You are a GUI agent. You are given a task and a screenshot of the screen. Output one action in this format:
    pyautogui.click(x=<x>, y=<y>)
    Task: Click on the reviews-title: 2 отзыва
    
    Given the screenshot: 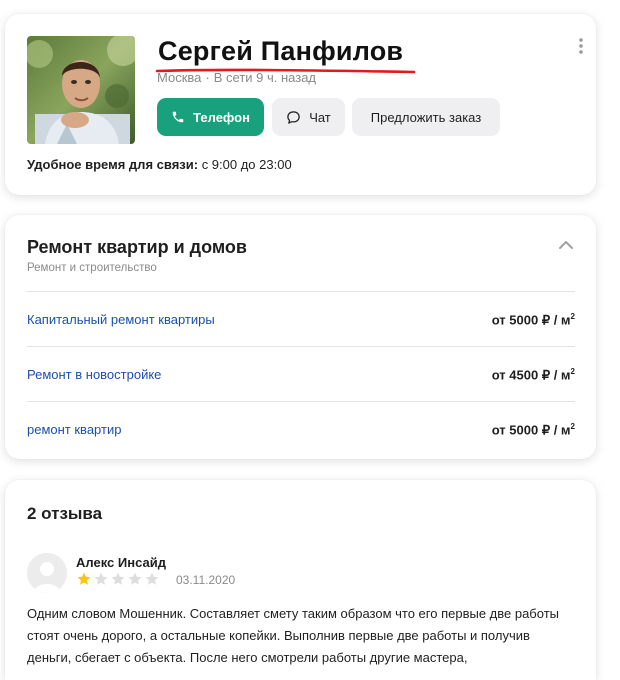 What is the action you would take?
    pyautogui.click(x=65, y=513)
    